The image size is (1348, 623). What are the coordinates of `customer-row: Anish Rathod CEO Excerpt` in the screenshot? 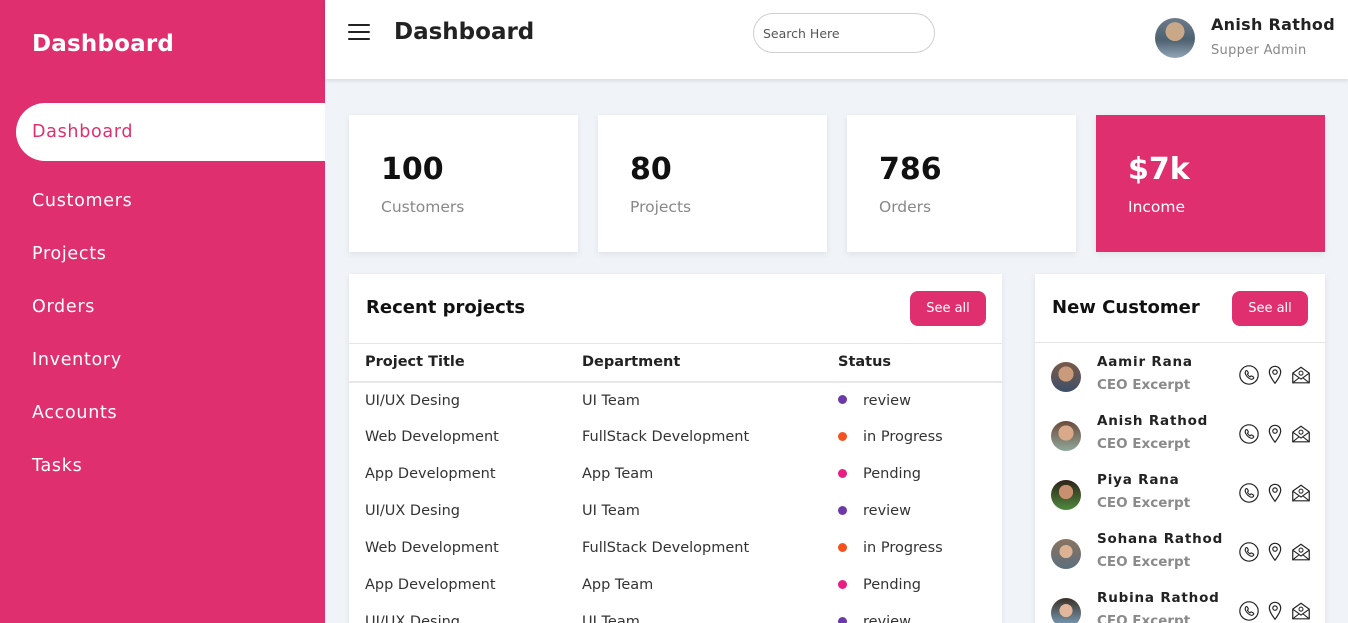 It's located at (1180, 438).